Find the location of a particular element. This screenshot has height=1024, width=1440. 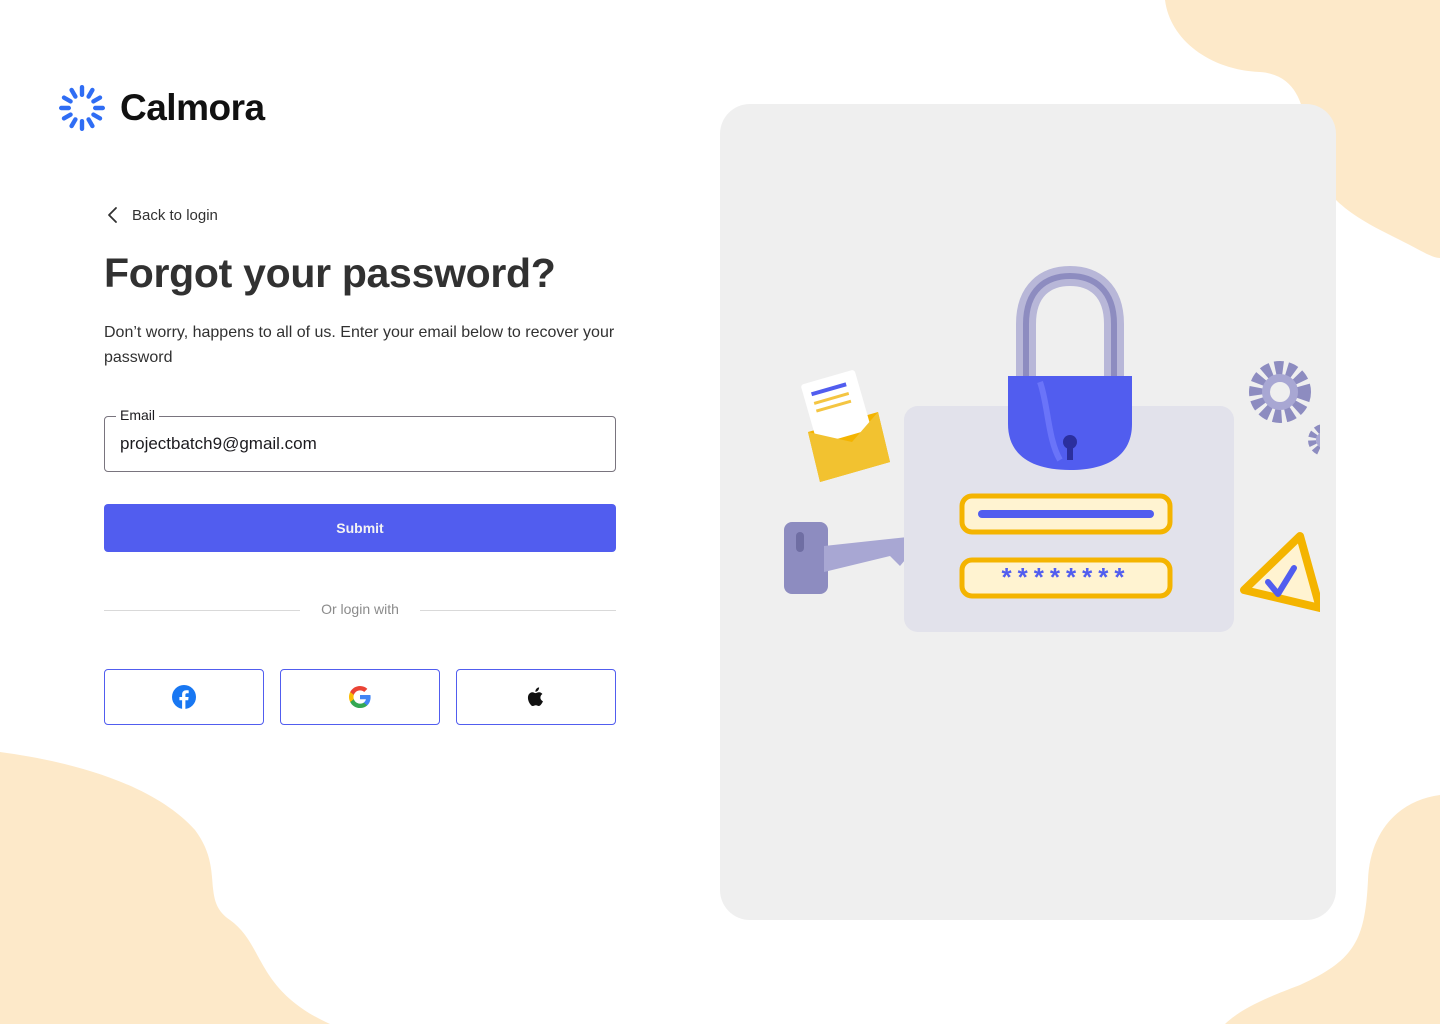

divider-text: Or login with is located at coordinates (360, 609).